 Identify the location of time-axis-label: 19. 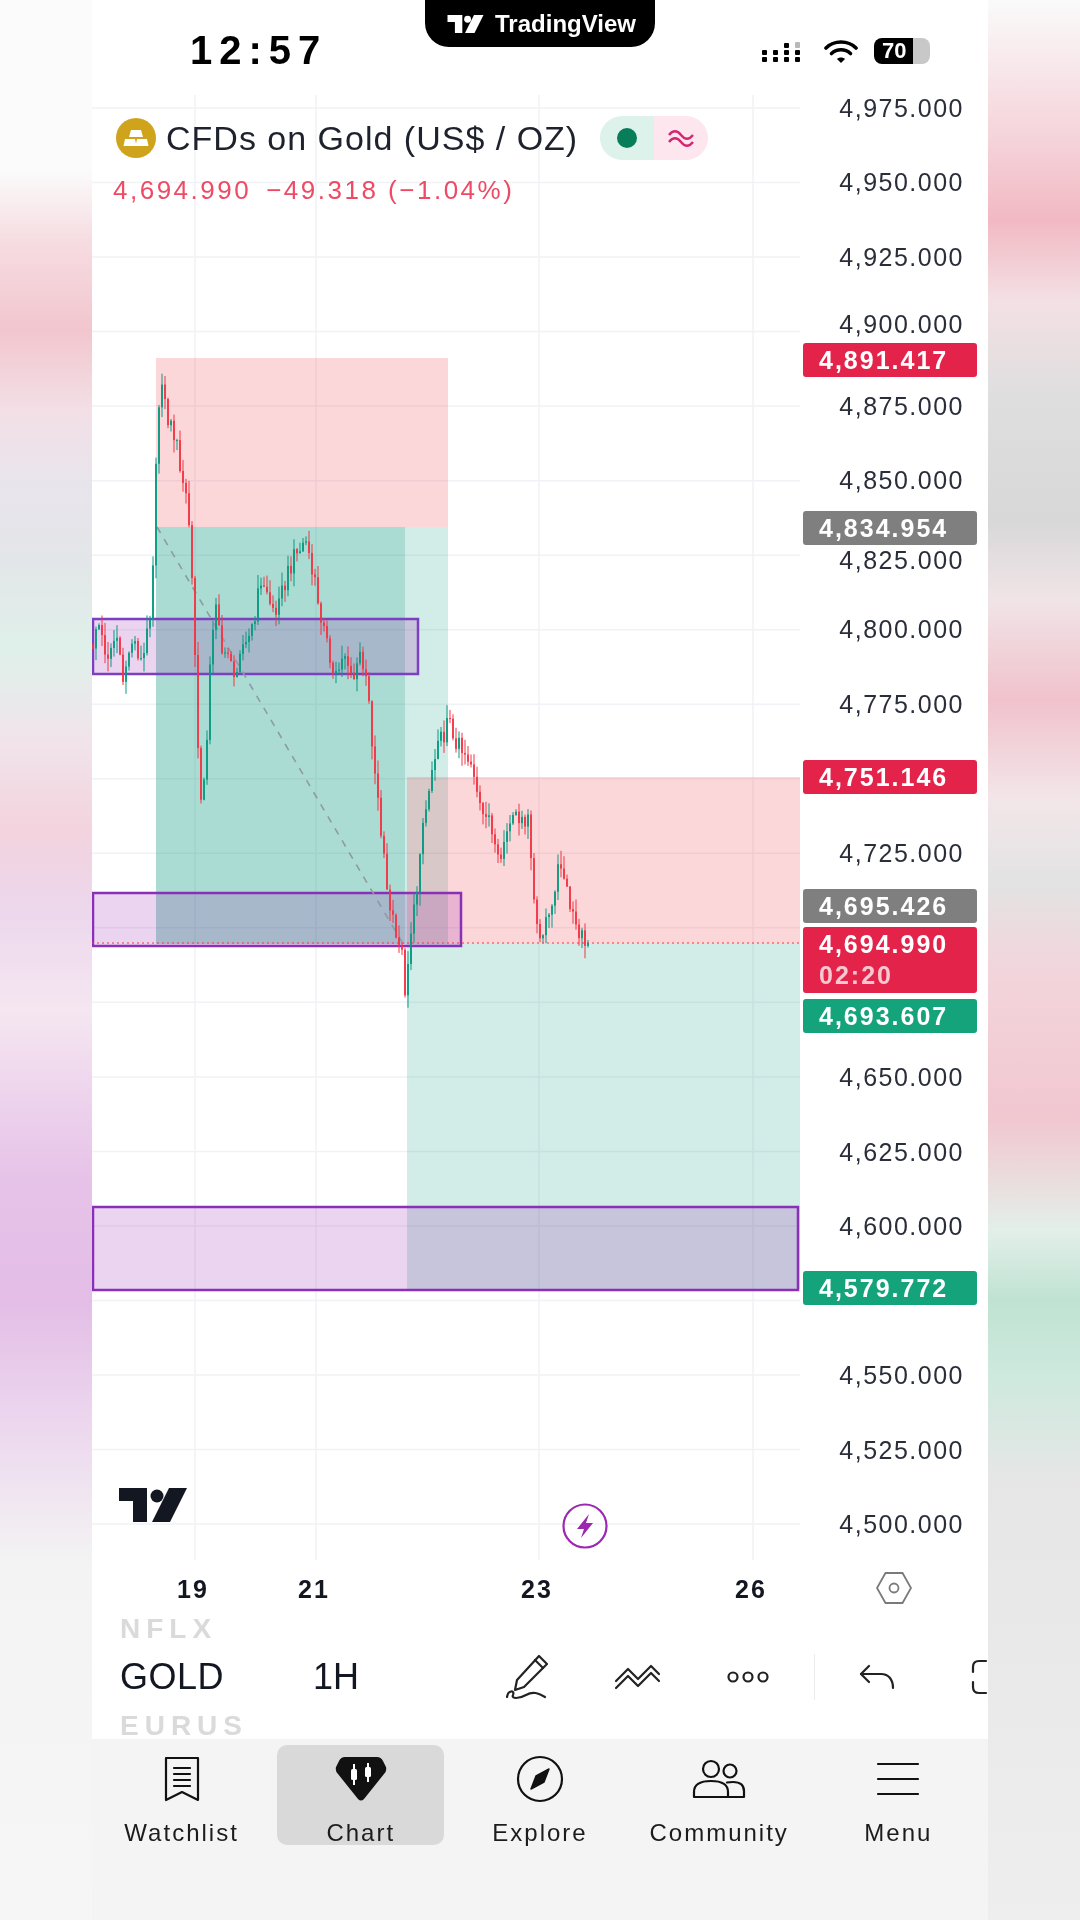
(193, 1589).